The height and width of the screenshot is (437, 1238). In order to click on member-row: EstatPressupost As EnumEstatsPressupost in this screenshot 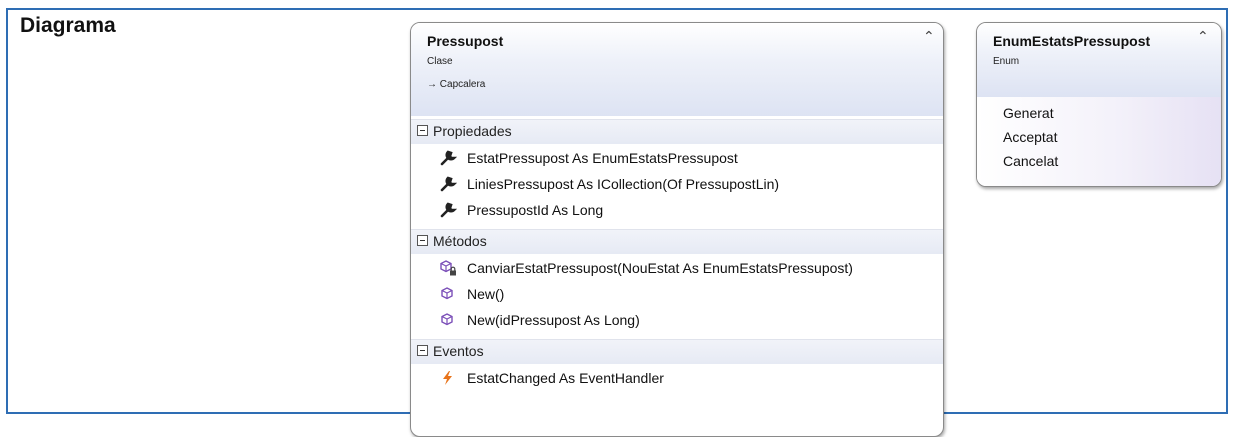, I will do `click(677, 159)`.